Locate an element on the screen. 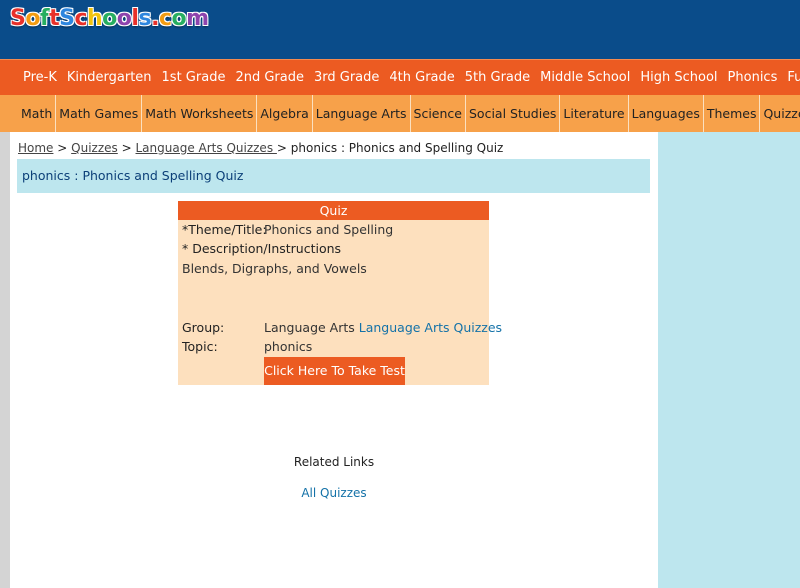 Image resolution: width=800 pixels, height=588 pixels. all-quizzes-container: All Quizzes is located at coordinates (334, 493).